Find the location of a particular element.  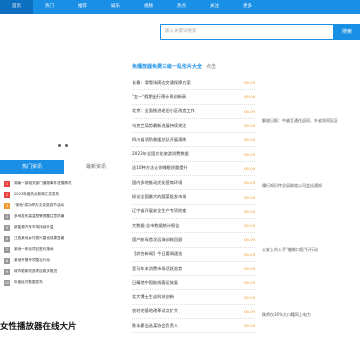

side-note: 儒行知识传业局联络公司会议通知 is located at coordinates (292, 186).